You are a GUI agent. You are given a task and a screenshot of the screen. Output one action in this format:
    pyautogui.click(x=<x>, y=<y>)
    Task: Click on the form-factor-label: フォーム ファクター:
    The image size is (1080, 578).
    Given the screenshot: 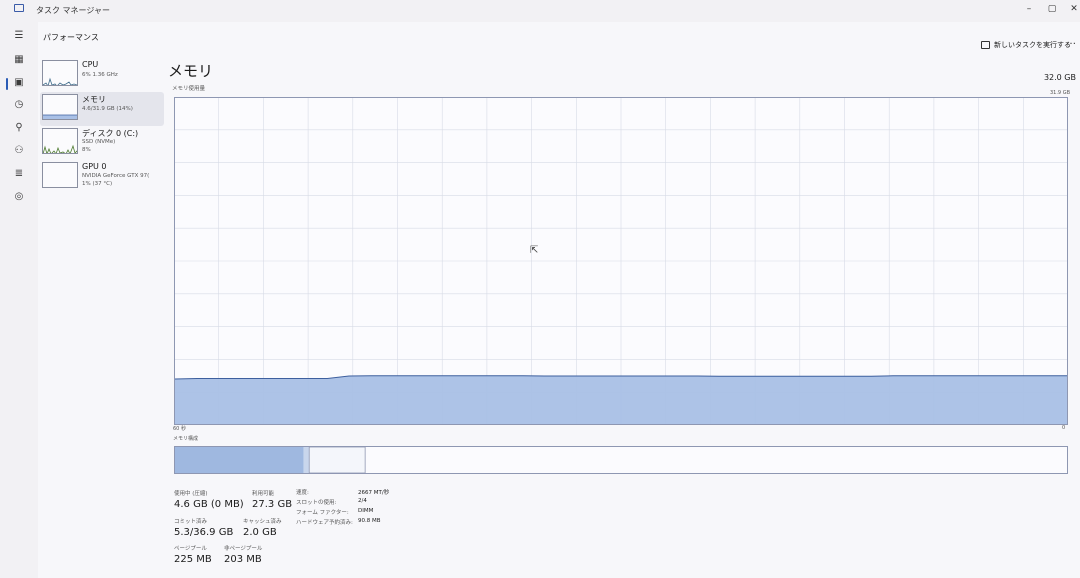 What is the action you would take?
    pyautogui.click(x=322, y=513)
    